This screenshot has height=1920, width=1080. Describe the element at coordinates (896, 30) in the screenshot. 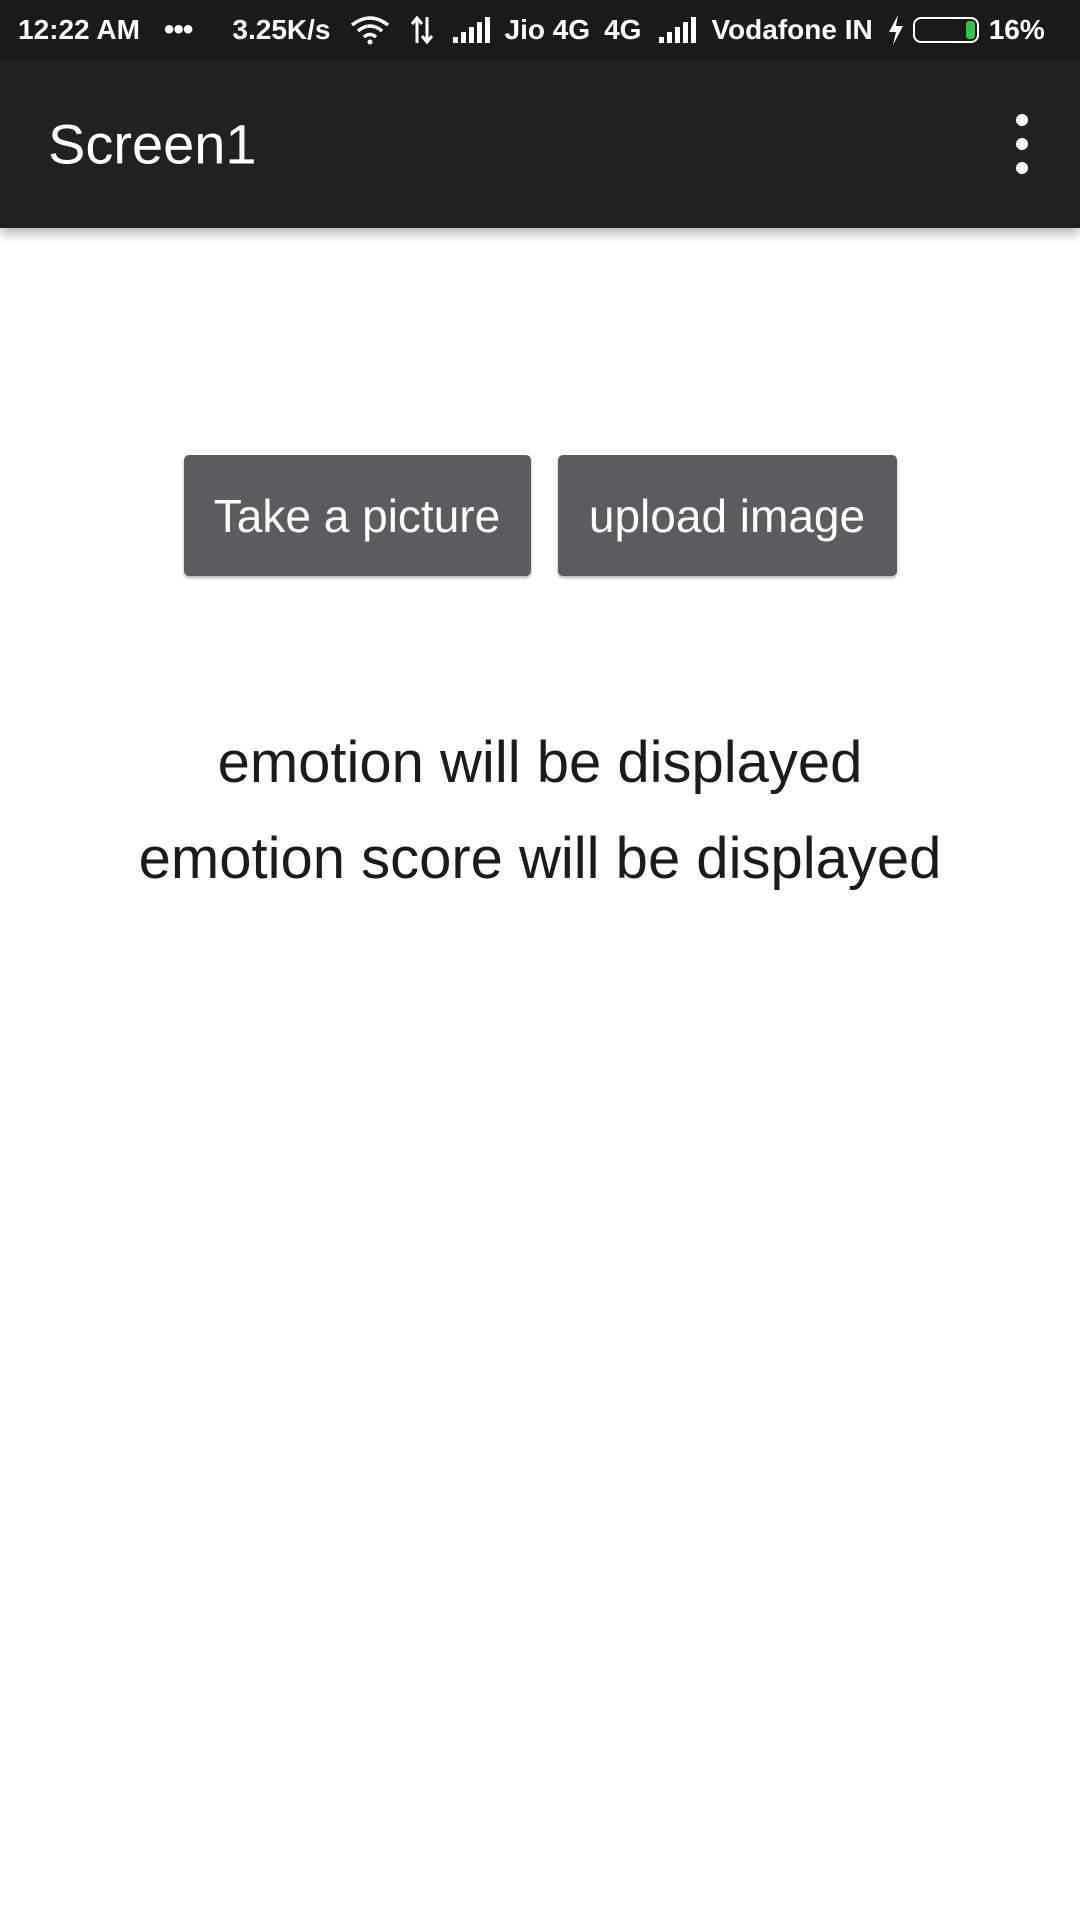

I see `charging-icon` at that location.